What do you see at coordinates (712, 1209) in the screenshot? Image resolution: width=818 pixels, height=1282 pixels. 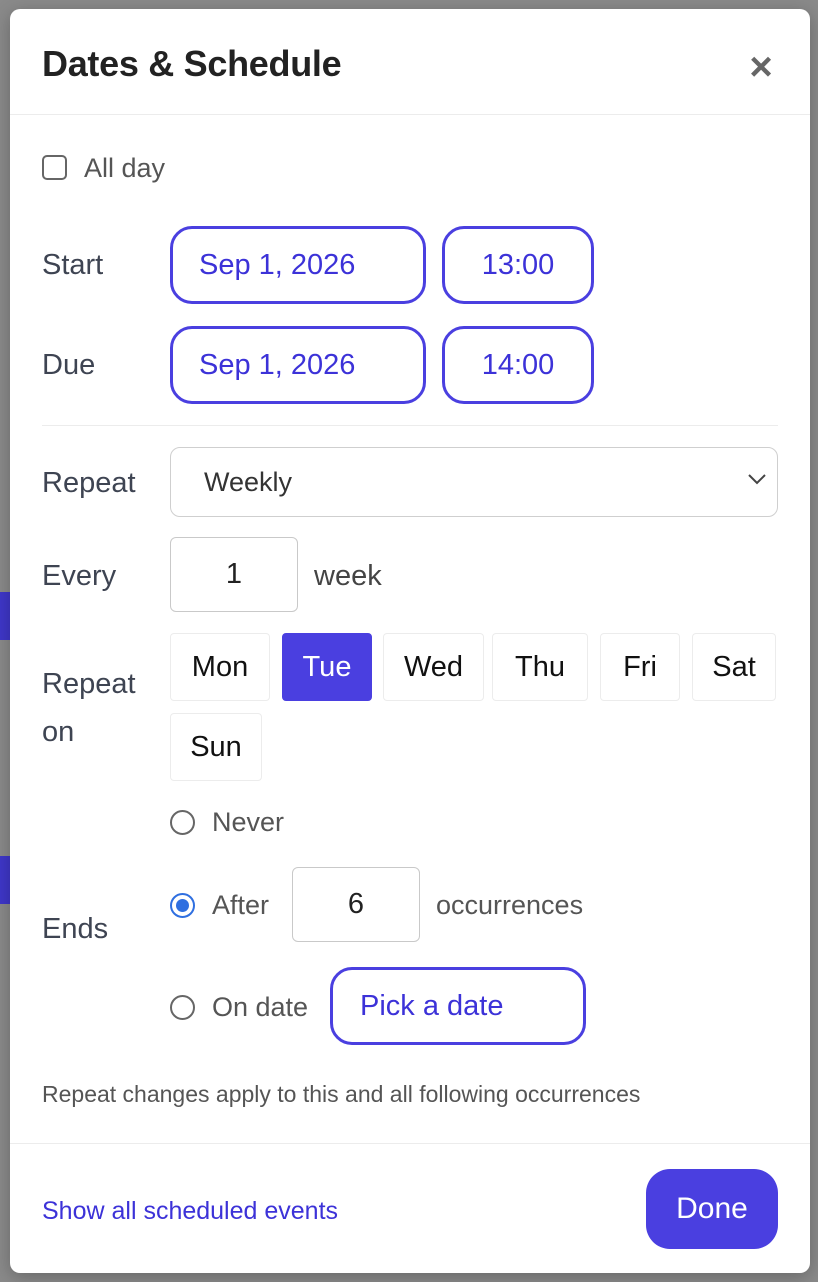 I see `done-button: Done` at bounding box center [712, 1209].